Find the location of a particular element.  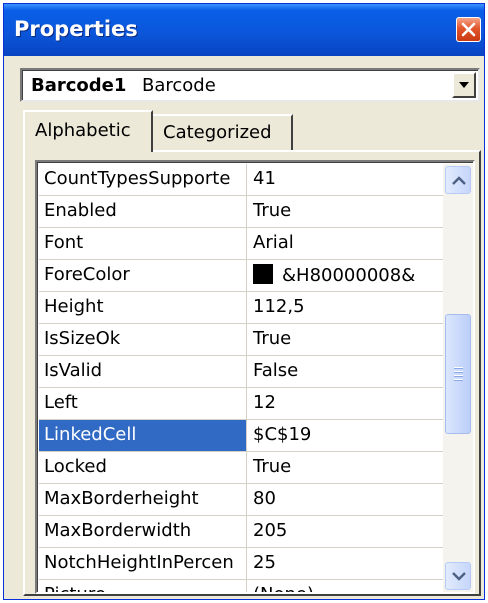

property-value: $C$19 is located at coordinates (345, 435).